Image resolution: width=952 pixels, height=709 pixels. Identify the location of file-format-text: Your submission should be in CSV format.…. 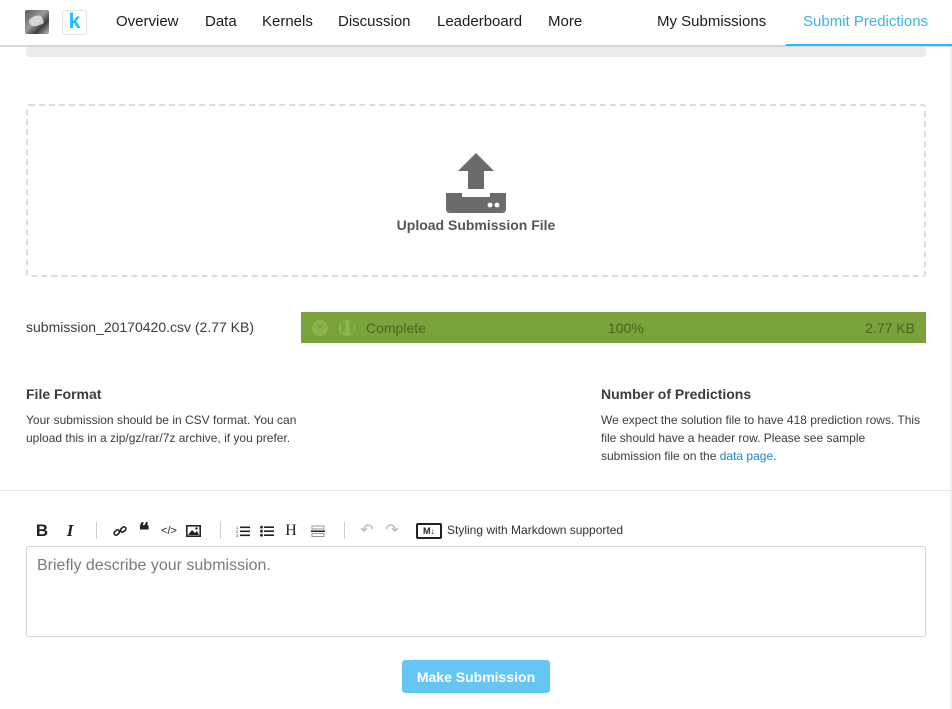
(161, 429).